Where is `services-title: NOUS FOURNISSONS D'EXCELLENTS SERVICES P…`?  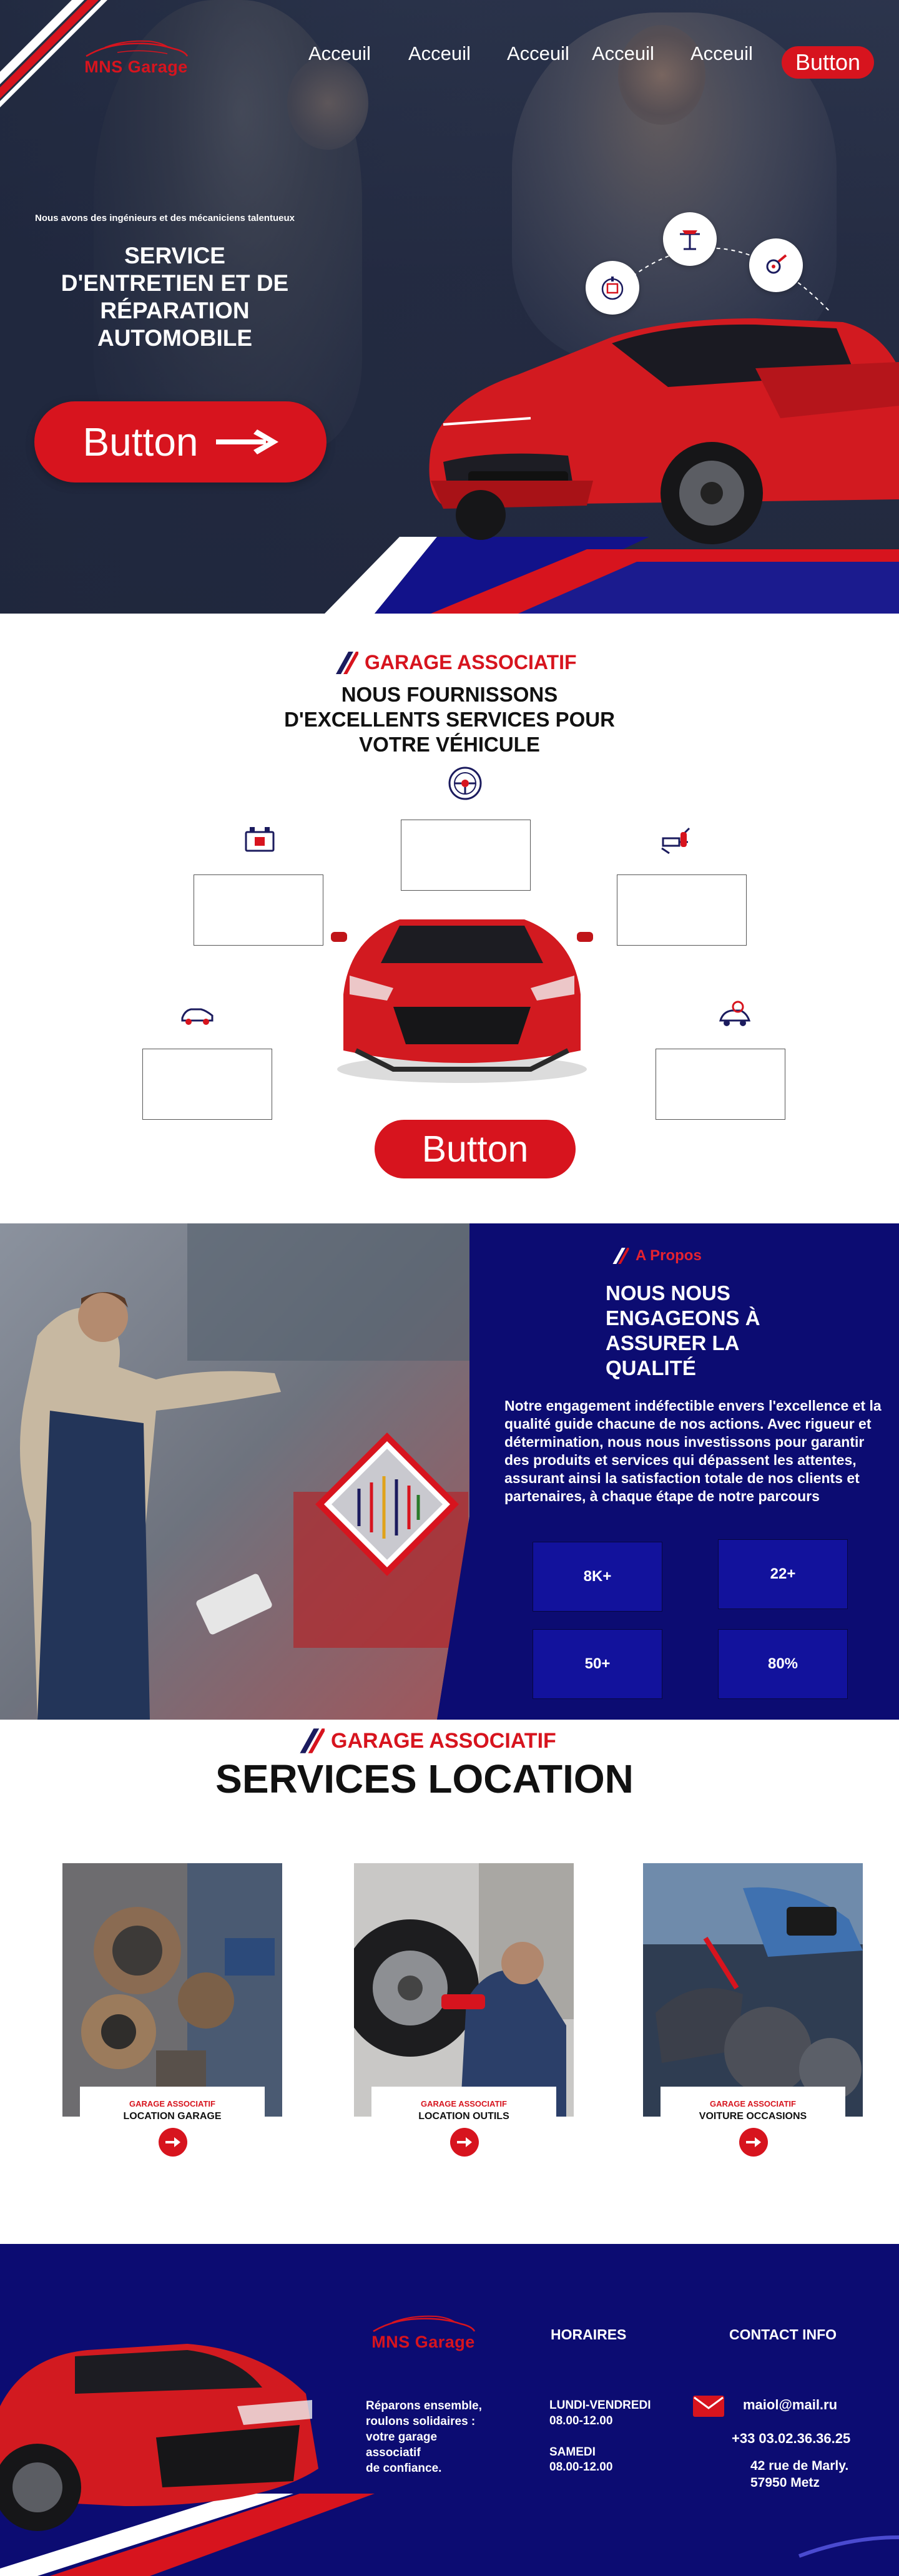
services-title: NOUS FOURNISSONS D'EXCELLENTS SERVICES P… is located at coordinates (449, 719).